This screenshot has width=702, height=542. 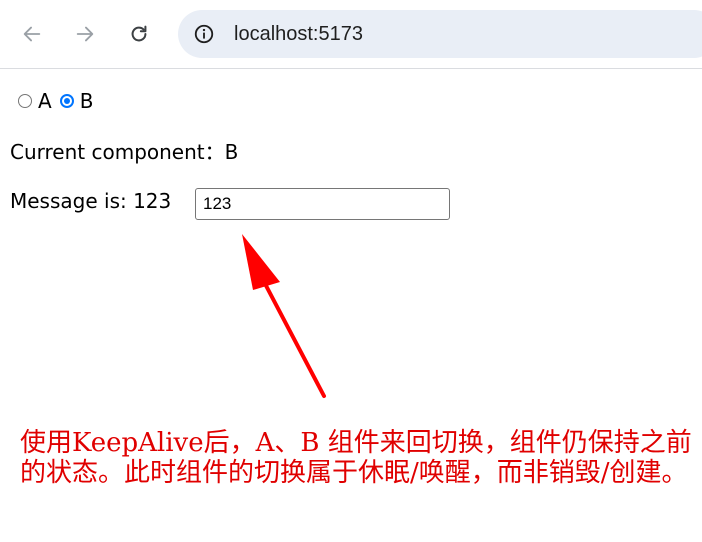 I want to click on radio-a, so click(x=25, y=101).